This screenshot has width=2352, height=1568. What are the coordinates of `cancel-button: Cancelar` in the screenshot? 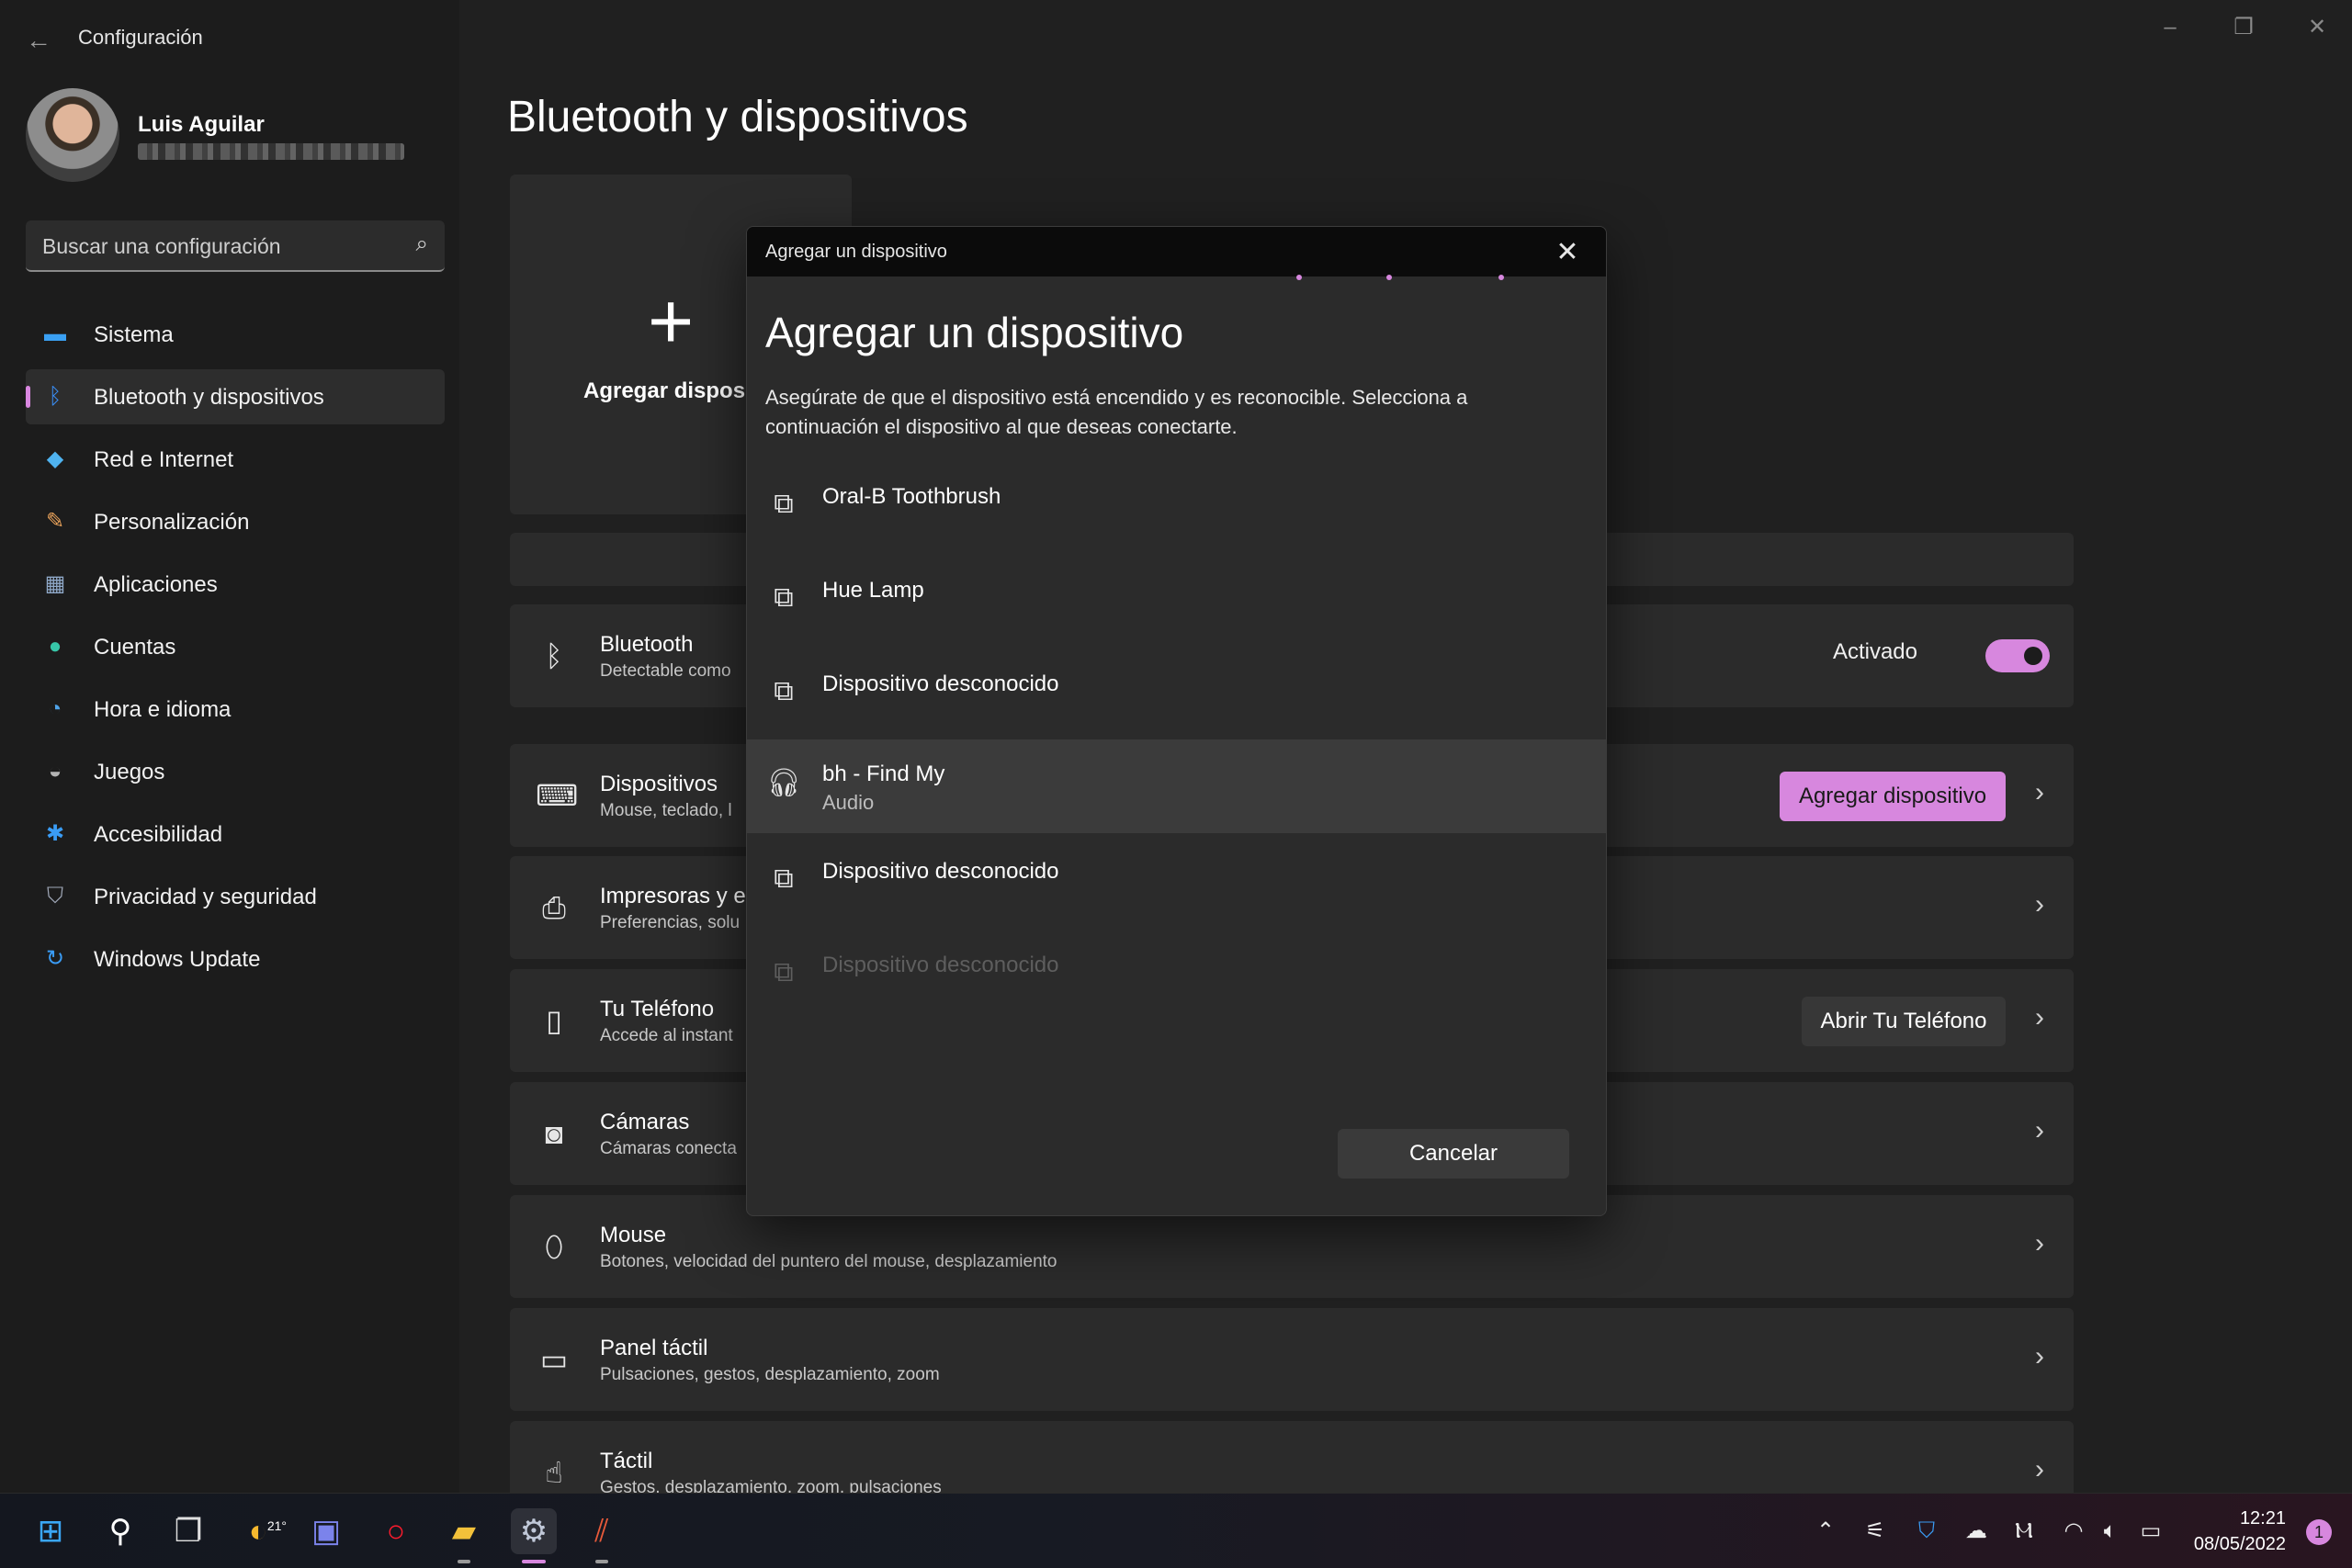 It's located at (1454, 1154).